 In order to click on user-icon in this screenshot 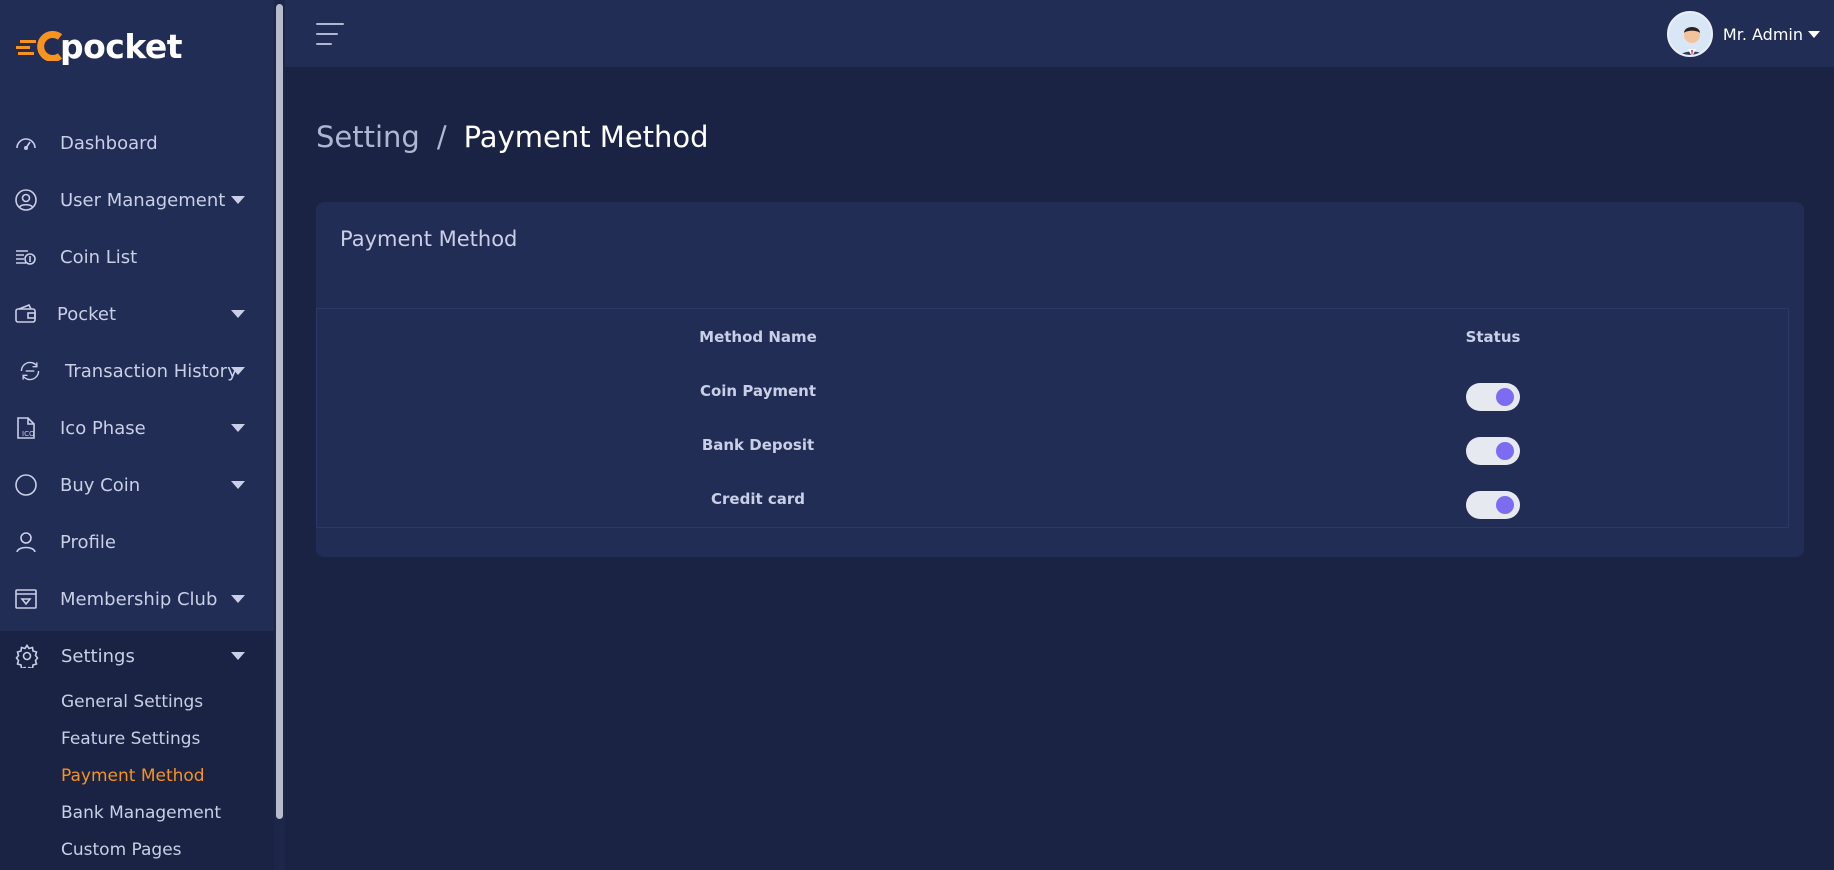, I will do `click(26, 542)`.